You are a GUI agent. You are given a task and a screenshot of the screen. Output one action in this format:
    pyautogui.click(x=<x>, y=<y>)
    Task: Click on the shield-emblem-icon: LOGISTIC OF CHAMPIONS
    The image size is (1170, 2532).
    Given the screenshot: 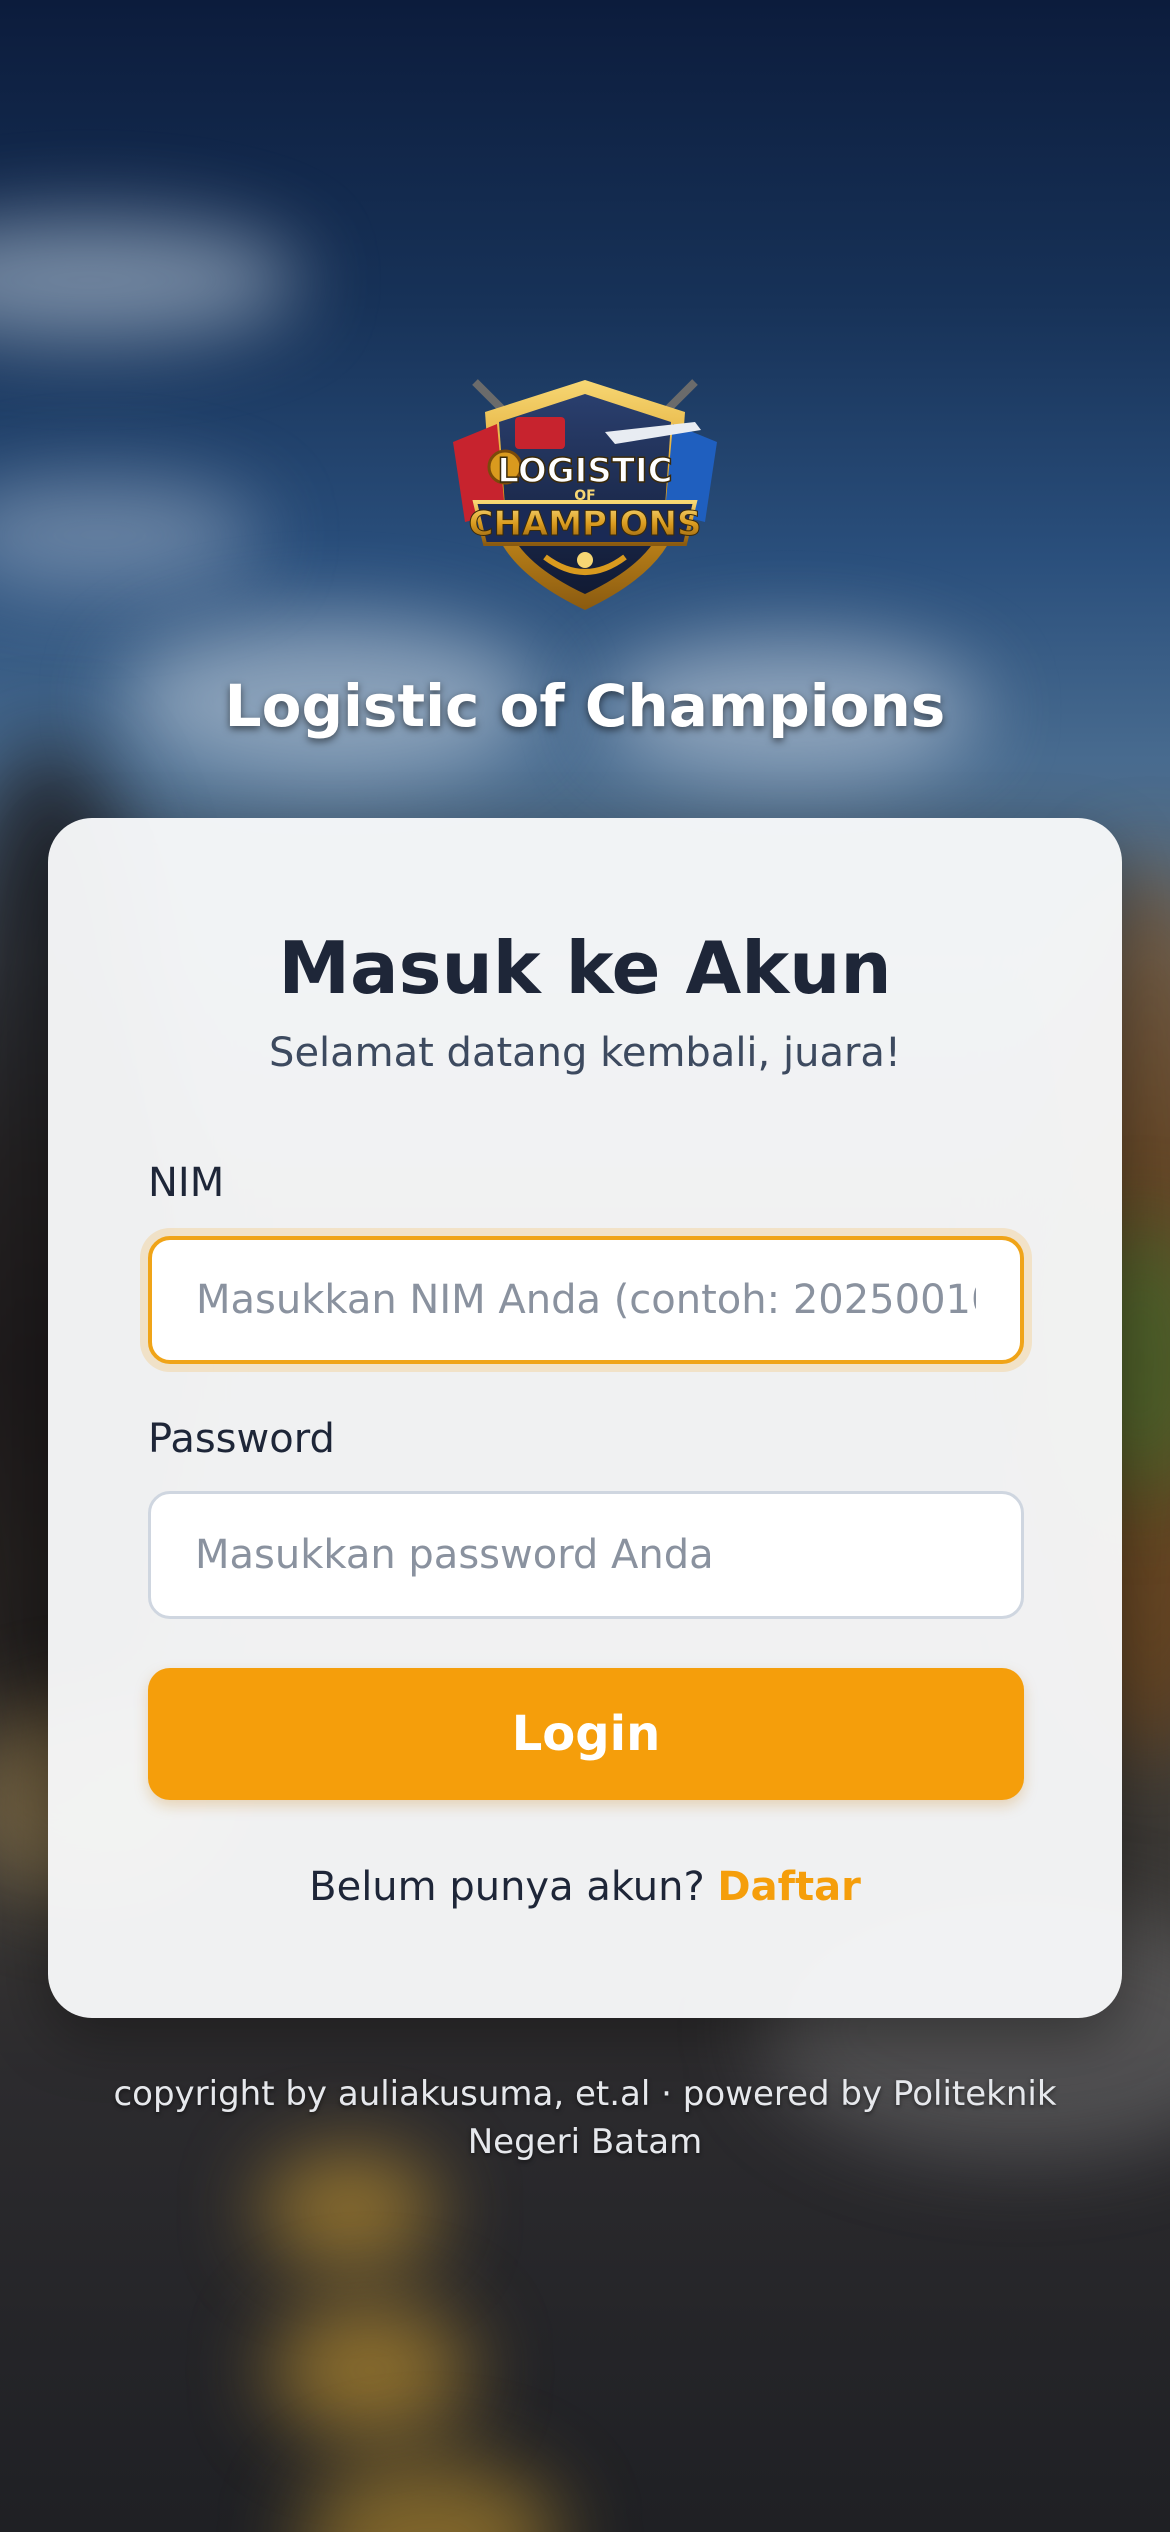 What is the action you would take?
    pyautogui.click(x=585, y=494)
    